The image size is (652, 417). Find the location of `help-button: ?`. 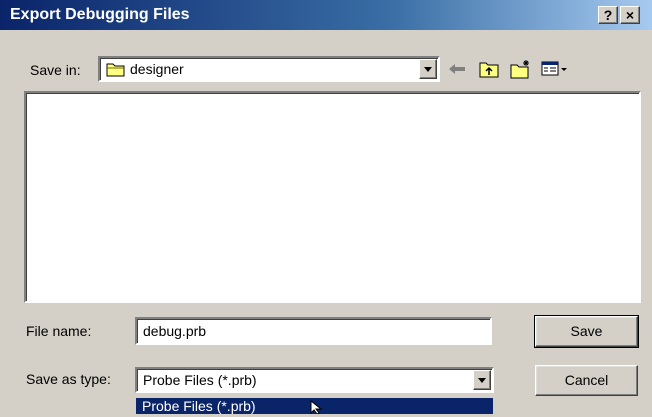

help-button: ? is located at coordinates (608, 15).